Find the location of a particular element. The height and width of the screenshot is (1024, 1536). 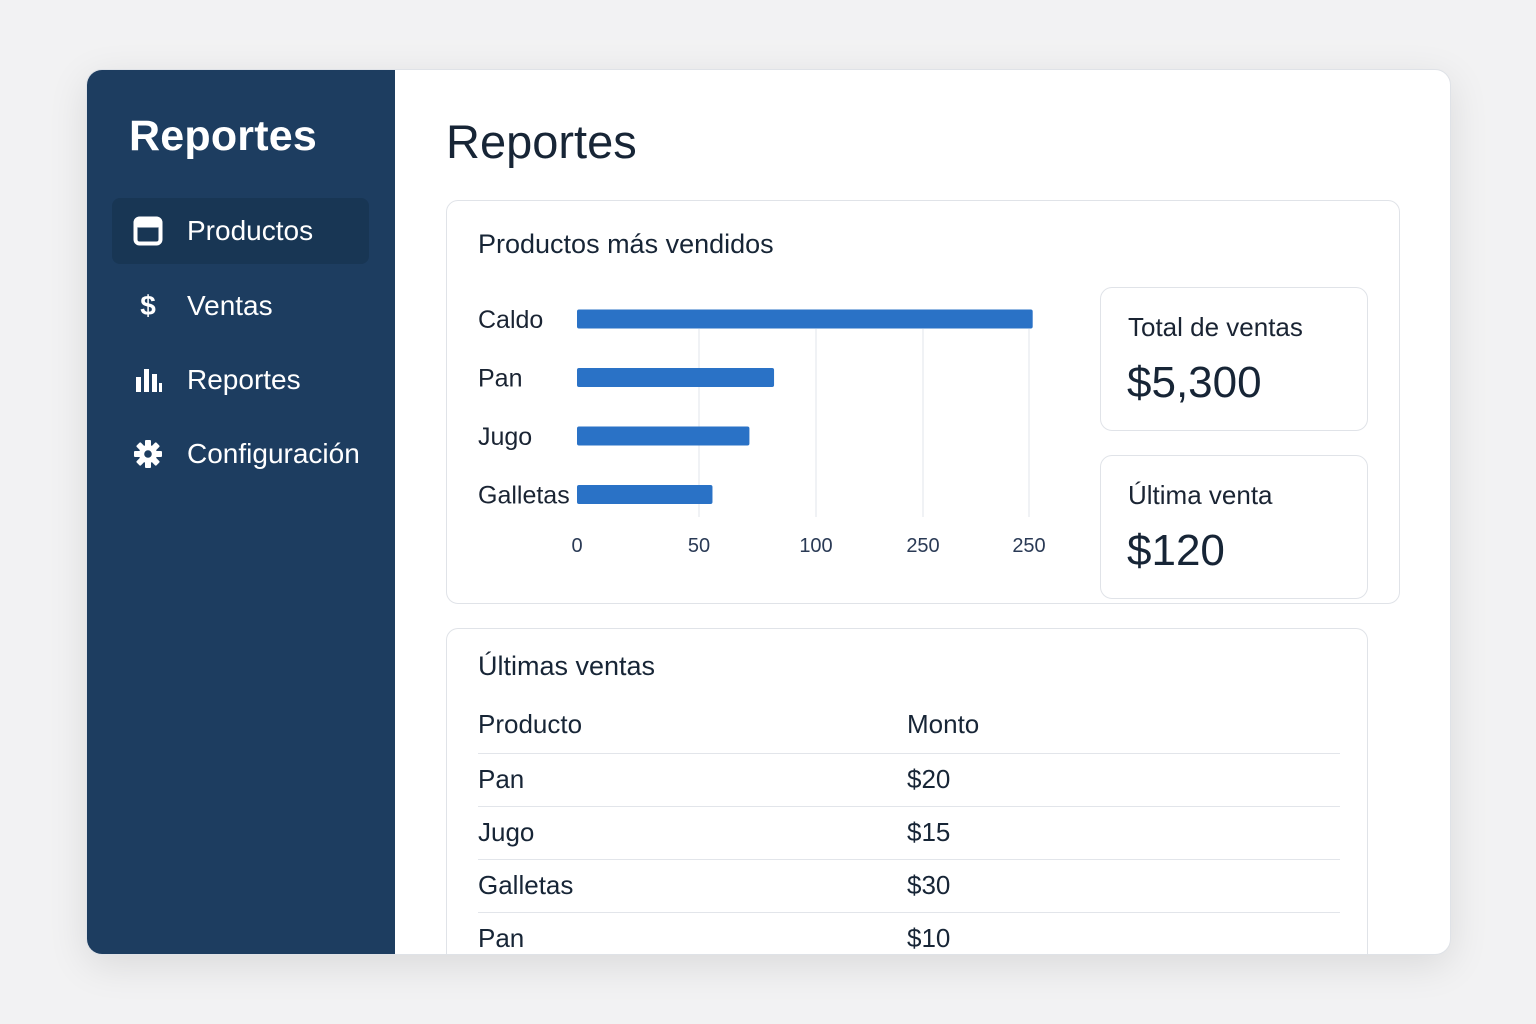

page-title: Reportes is located at coordinates (541, 141).